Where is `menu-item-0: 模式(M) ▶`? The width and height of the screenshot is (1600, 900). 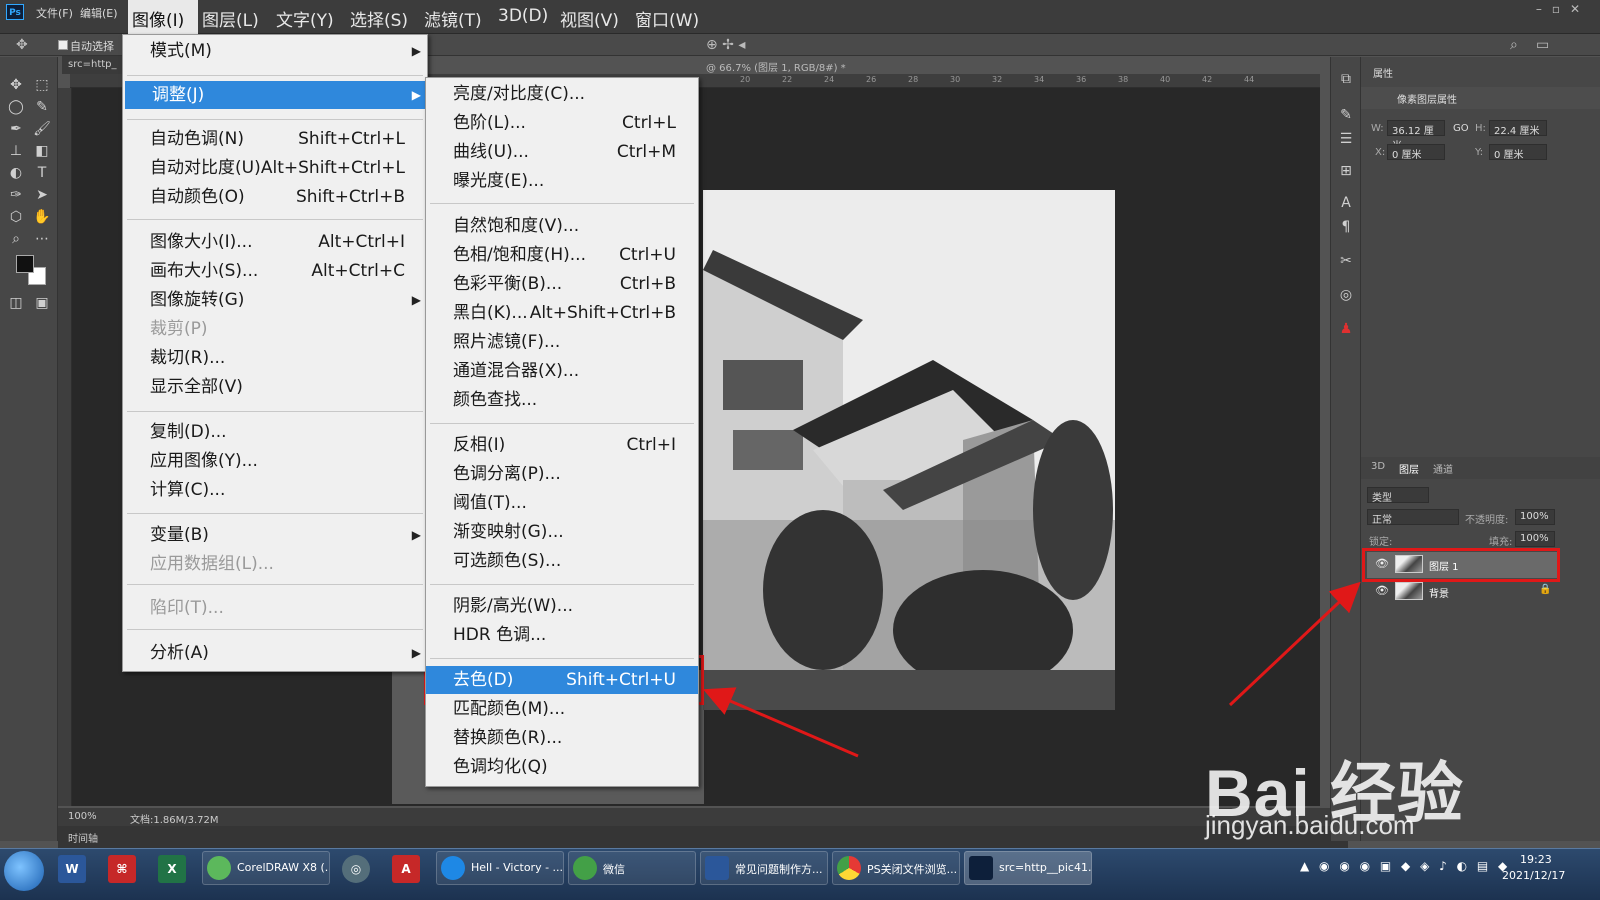 menu-item-0: 模式(M) ▶ is located at coordinates (275, 51).